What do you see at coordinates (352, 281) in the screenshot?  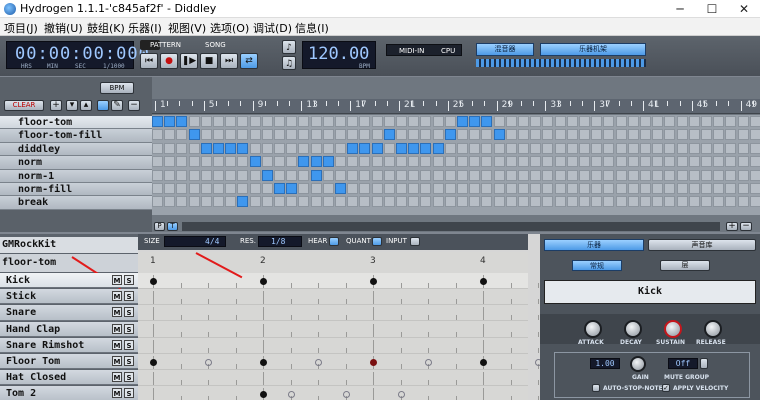 I see `pattern-grid-row` at bounding box center [352, 281].